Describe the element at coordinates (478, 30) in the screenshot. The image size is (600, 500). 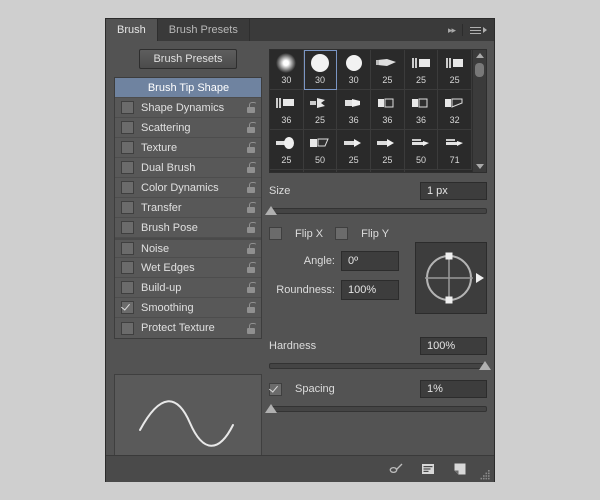
I see `panel-menu-icon` at that location.